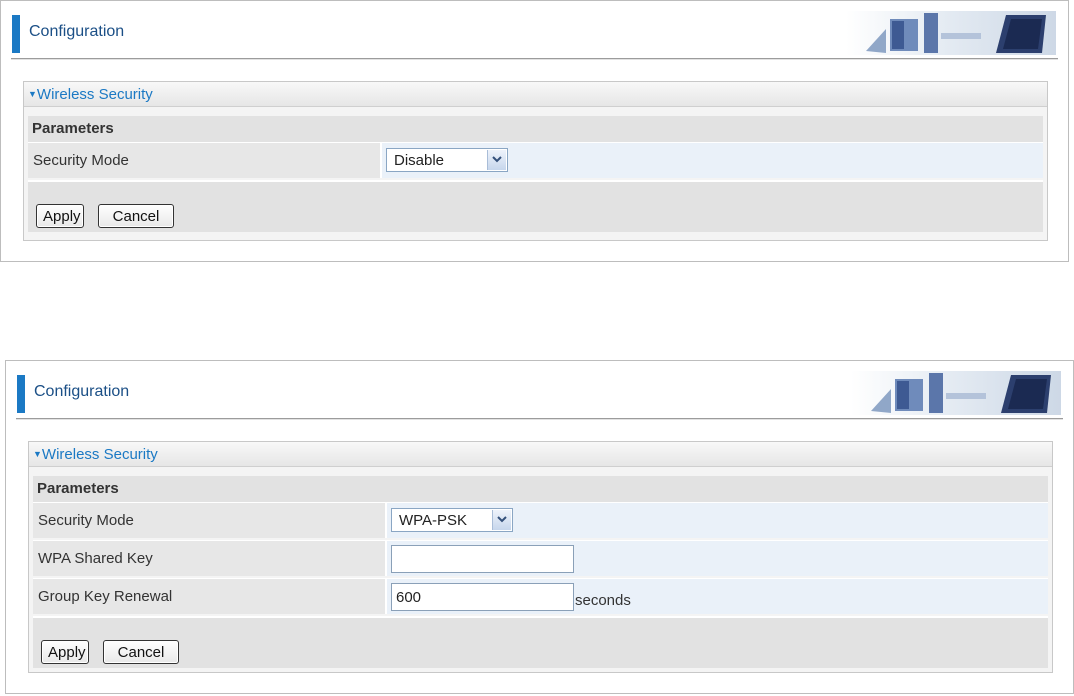 This screenshot has height=696, width=1074. Describe the element at coordinates (482, 597) in the screenshot. I see `group-key-renewal-input` at that location.